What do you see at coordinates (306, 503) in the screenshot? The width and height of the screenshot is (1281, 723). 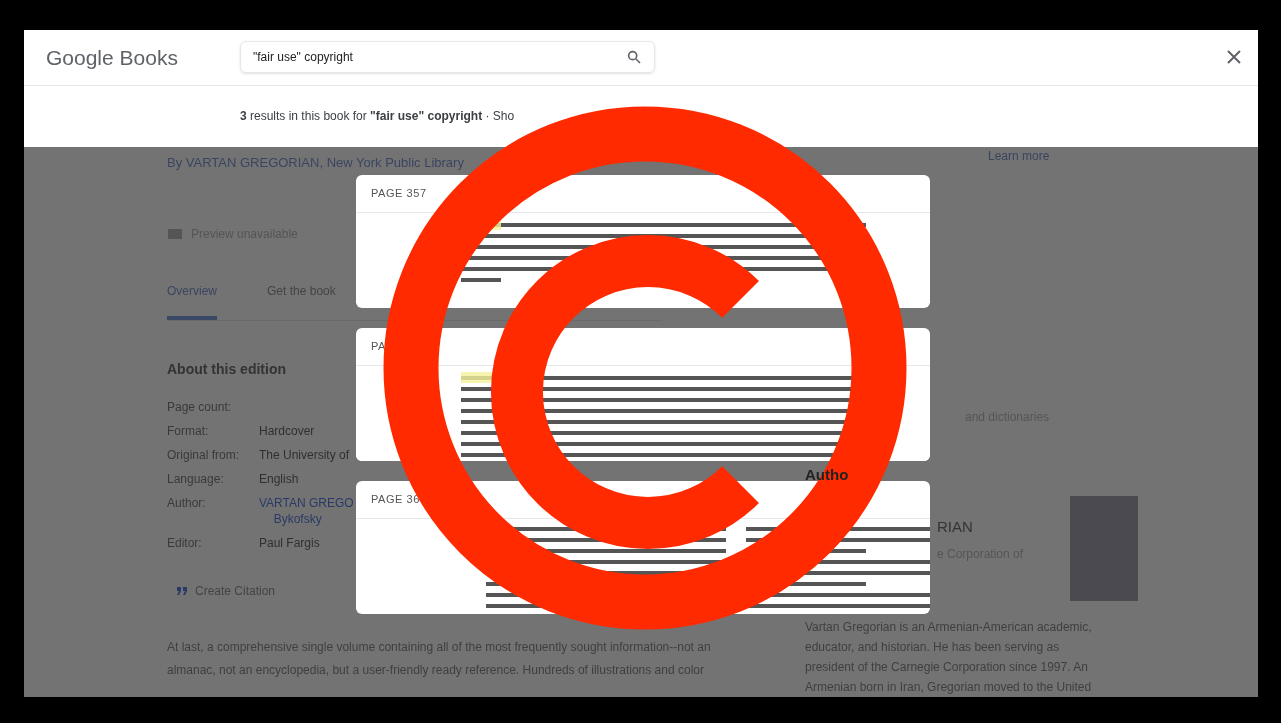 I see `detail-value: VARTAN GREGO` at bounding box center [306, 503].